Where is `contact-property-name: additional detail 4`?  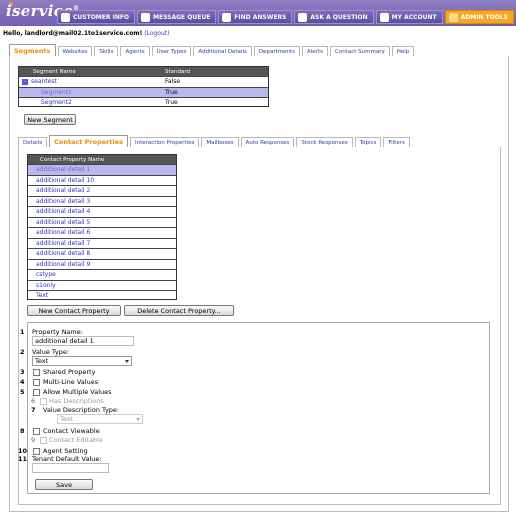
contact-property-name: additional detail 4 is located at coordinates (59, 211).